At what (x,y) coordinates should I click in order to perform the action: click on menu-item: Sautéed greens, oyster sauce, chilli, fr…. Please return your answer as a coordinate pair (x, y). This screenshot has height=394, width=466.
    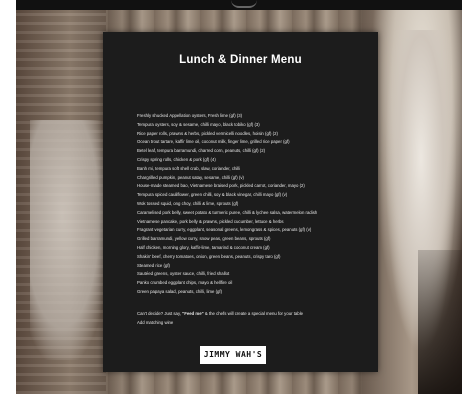
    Looking at the image, I should click on (183, 274).